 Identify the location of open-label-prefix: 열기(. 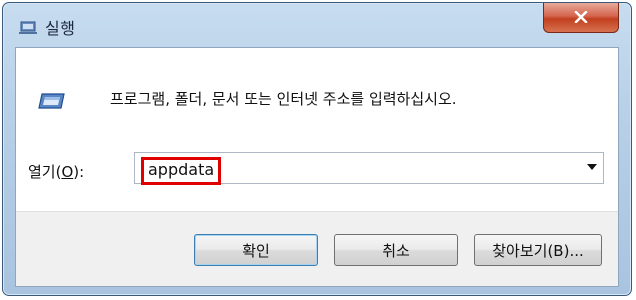
(45, 172).